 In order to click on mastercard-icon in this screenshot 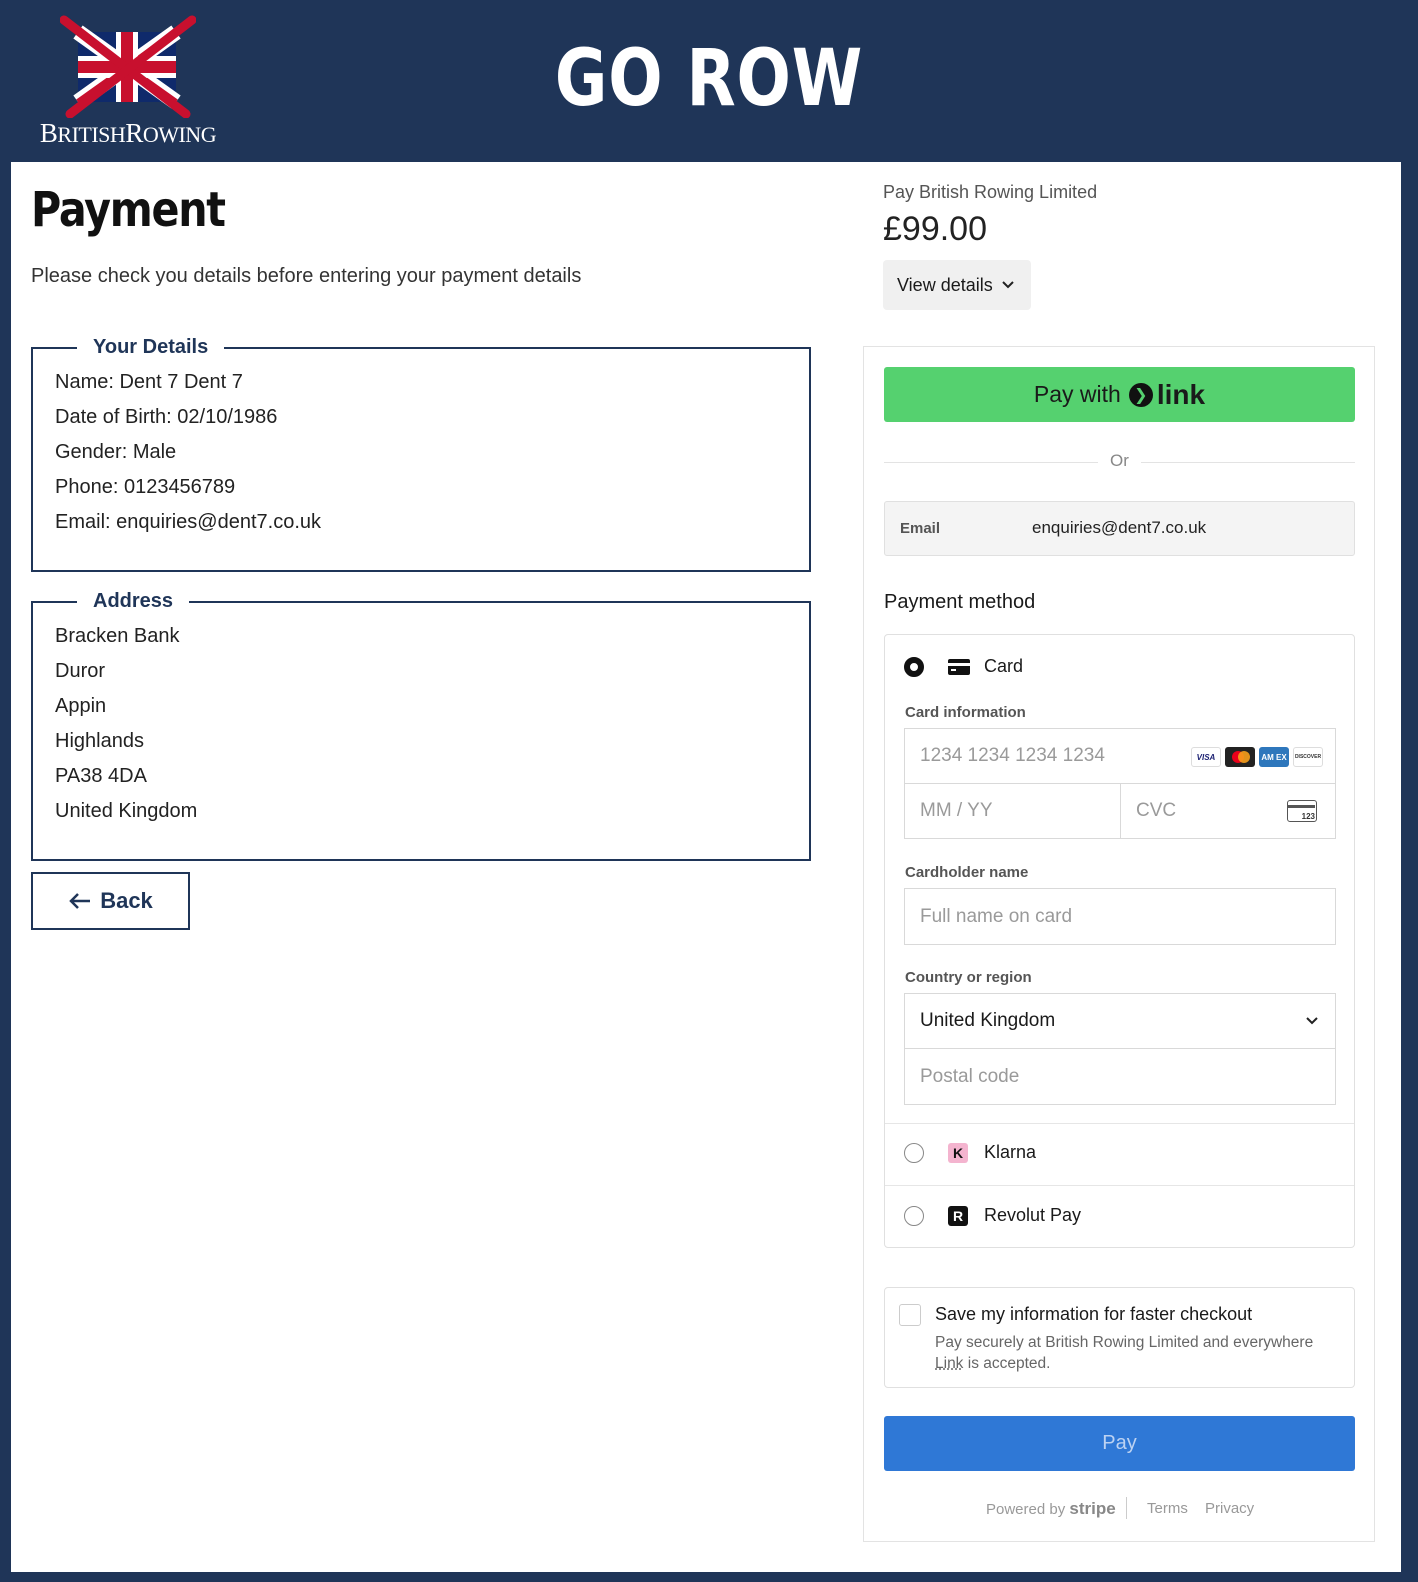, I will do `click(1240, 757)`.